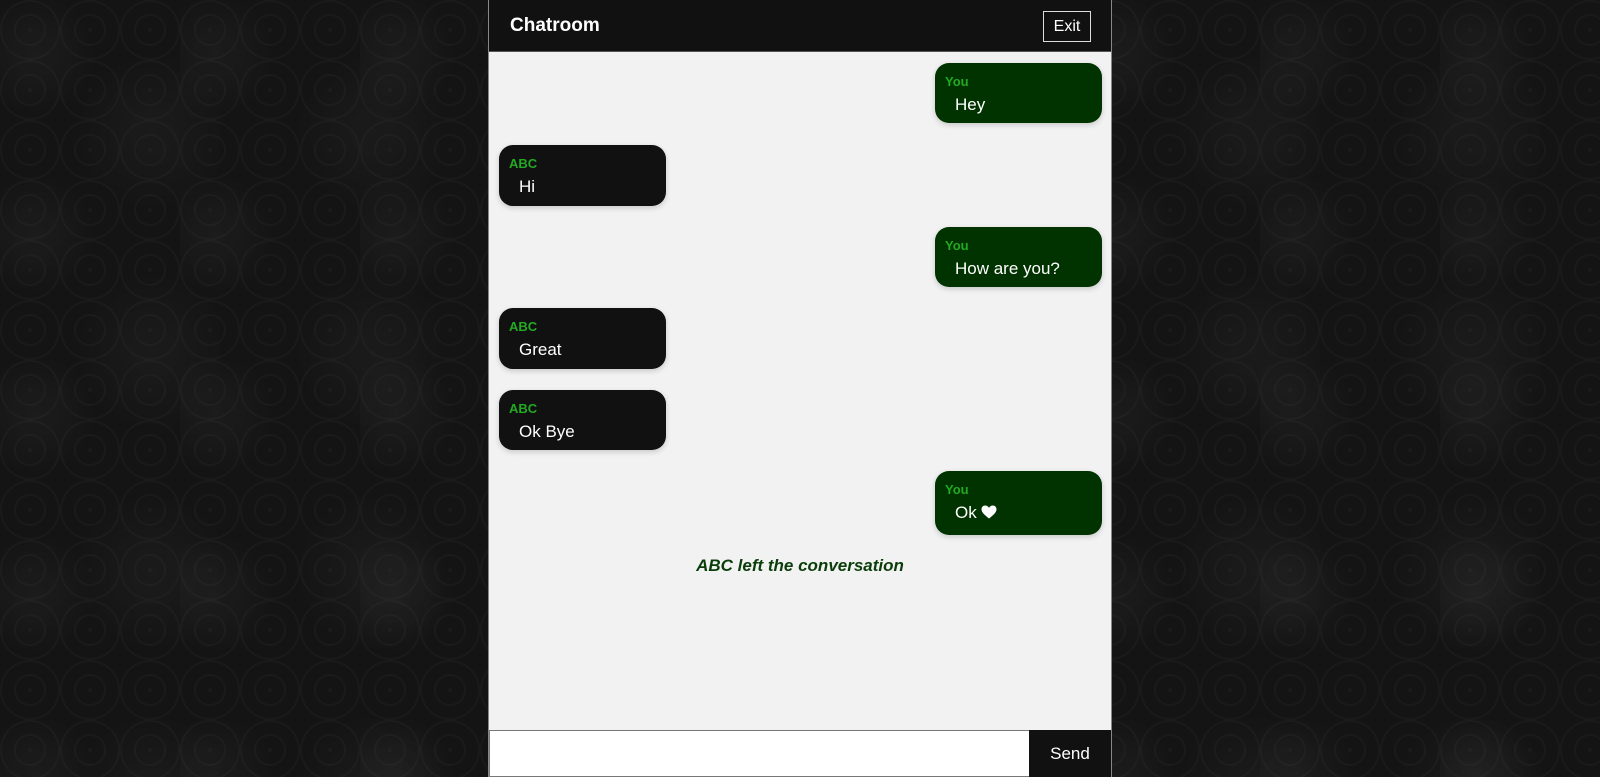  Describe the element at coordinates (1007, 268) in the screenshot. I see `message-text: How are you?` at that location.